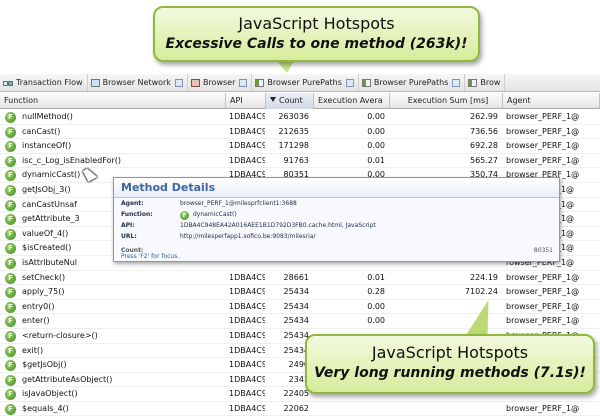 This screenshot has height=416, width=600. What do you see at coordinates (112, 351) in the screenshot?
I see `cell-function: Fexit()` at bounding box center [112, 351].